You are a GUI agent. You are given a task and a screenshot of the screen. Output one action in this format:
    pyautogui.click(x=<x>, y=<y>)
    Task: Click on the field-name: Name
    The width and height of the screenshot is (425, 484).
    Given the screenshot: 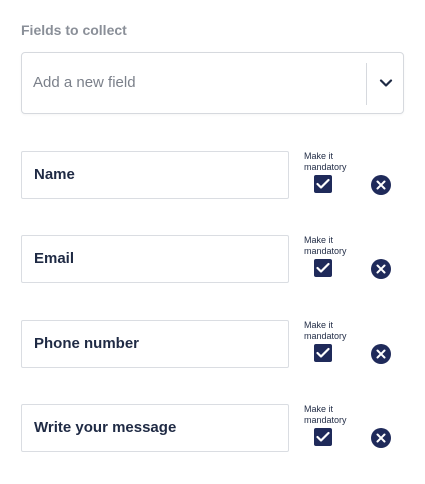 What is the action you would take?
    pyautogui.click(x=54, y=174)
    